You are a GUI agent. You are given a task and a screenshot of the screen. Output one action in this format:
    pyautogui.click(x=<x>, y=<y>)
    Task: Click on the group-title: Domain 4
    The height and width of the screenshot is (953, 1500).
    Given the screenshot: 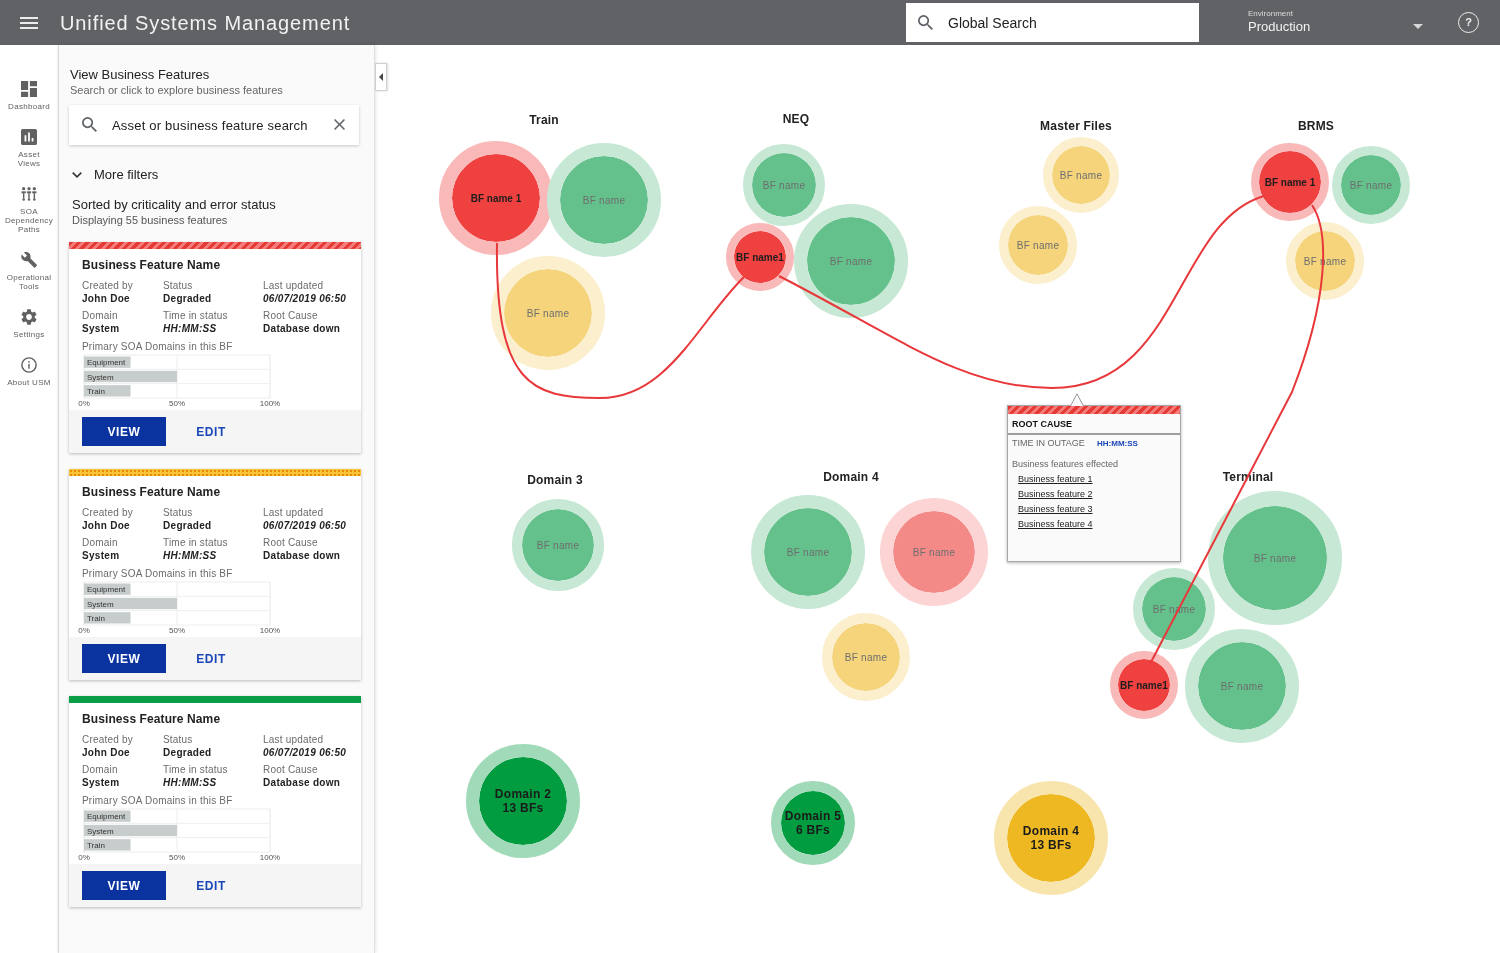 What is the action you would take?
    pyautogui.click(x=851, y=477)
    